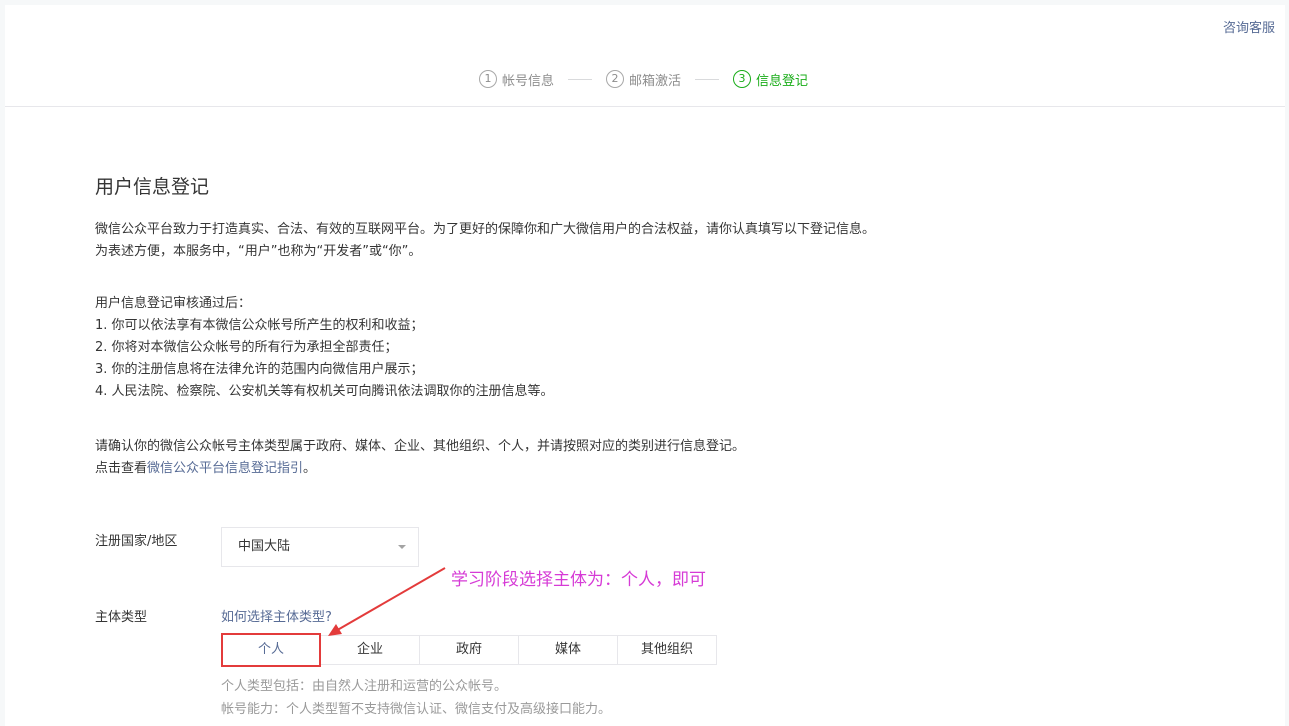  What do you see at coordinates (488, 79) in the screenshot?
I see `step-number-1-icon: 1` at bounding box center [488, 79].